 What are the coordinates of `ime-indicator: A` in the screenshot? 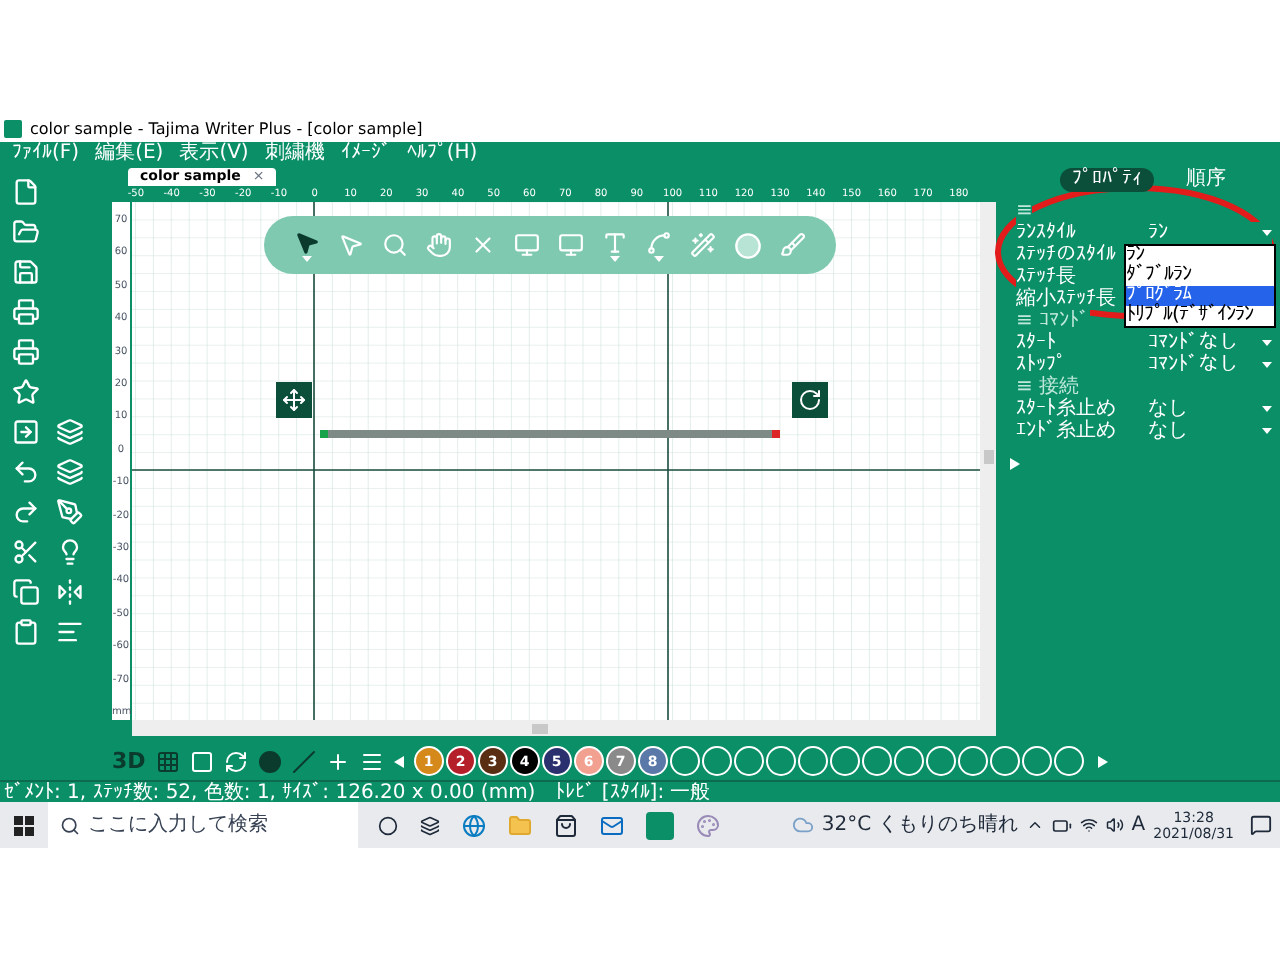 It's located at (1138, 825).